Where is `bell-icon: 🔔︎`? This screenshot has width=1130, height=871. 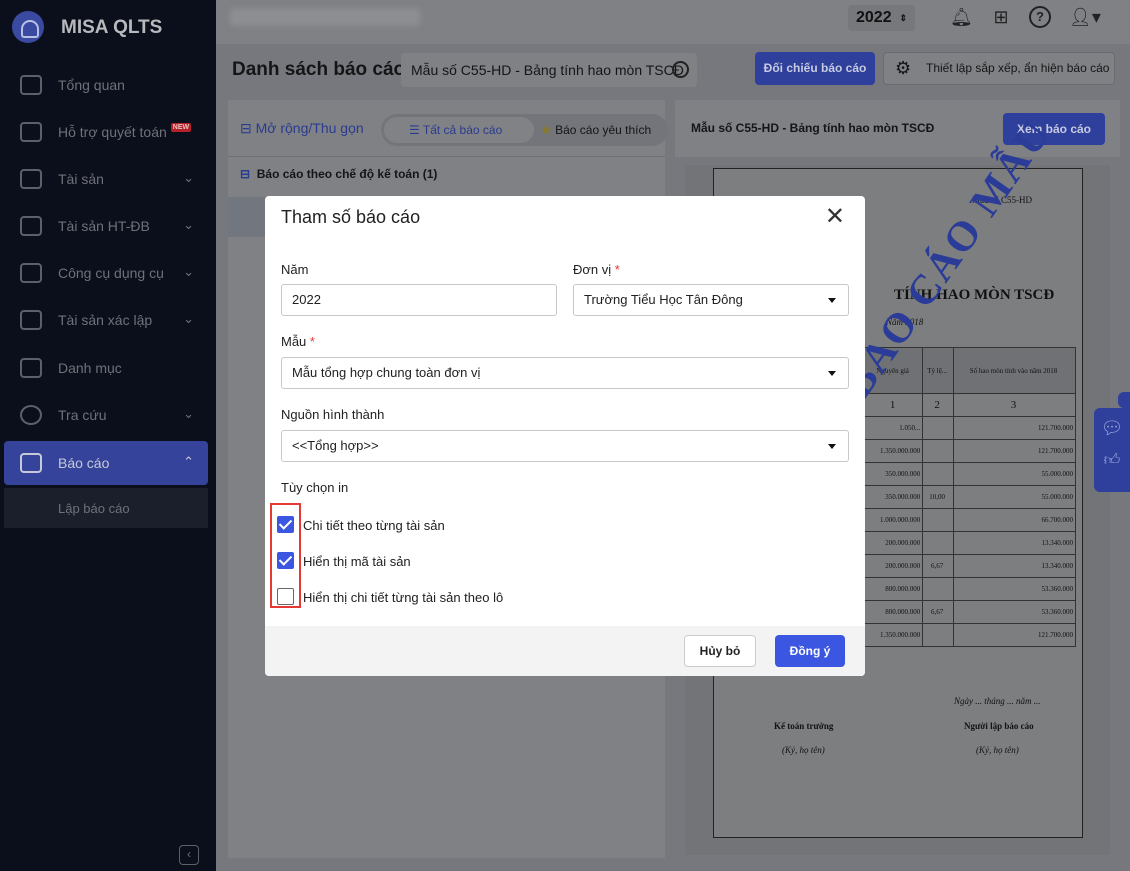
bell-icon: 🔔︎ is located at coordinates (961, 17).